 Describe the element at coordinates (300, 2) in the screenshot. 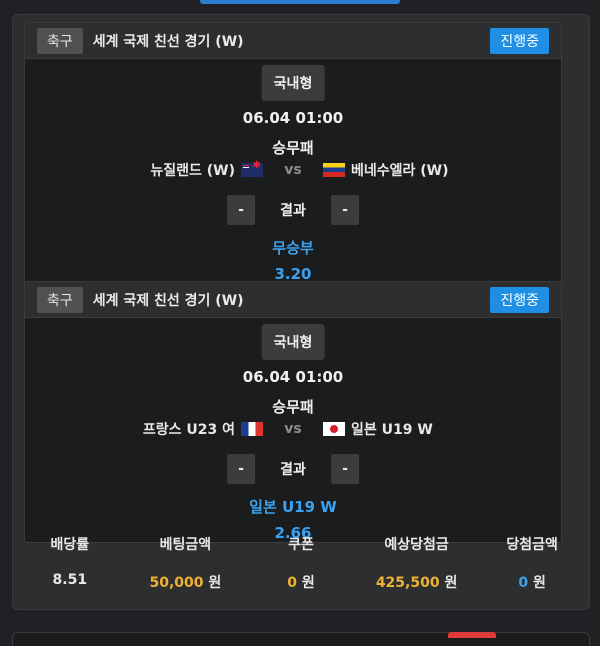

I see `top-tab-indicator` at that location.